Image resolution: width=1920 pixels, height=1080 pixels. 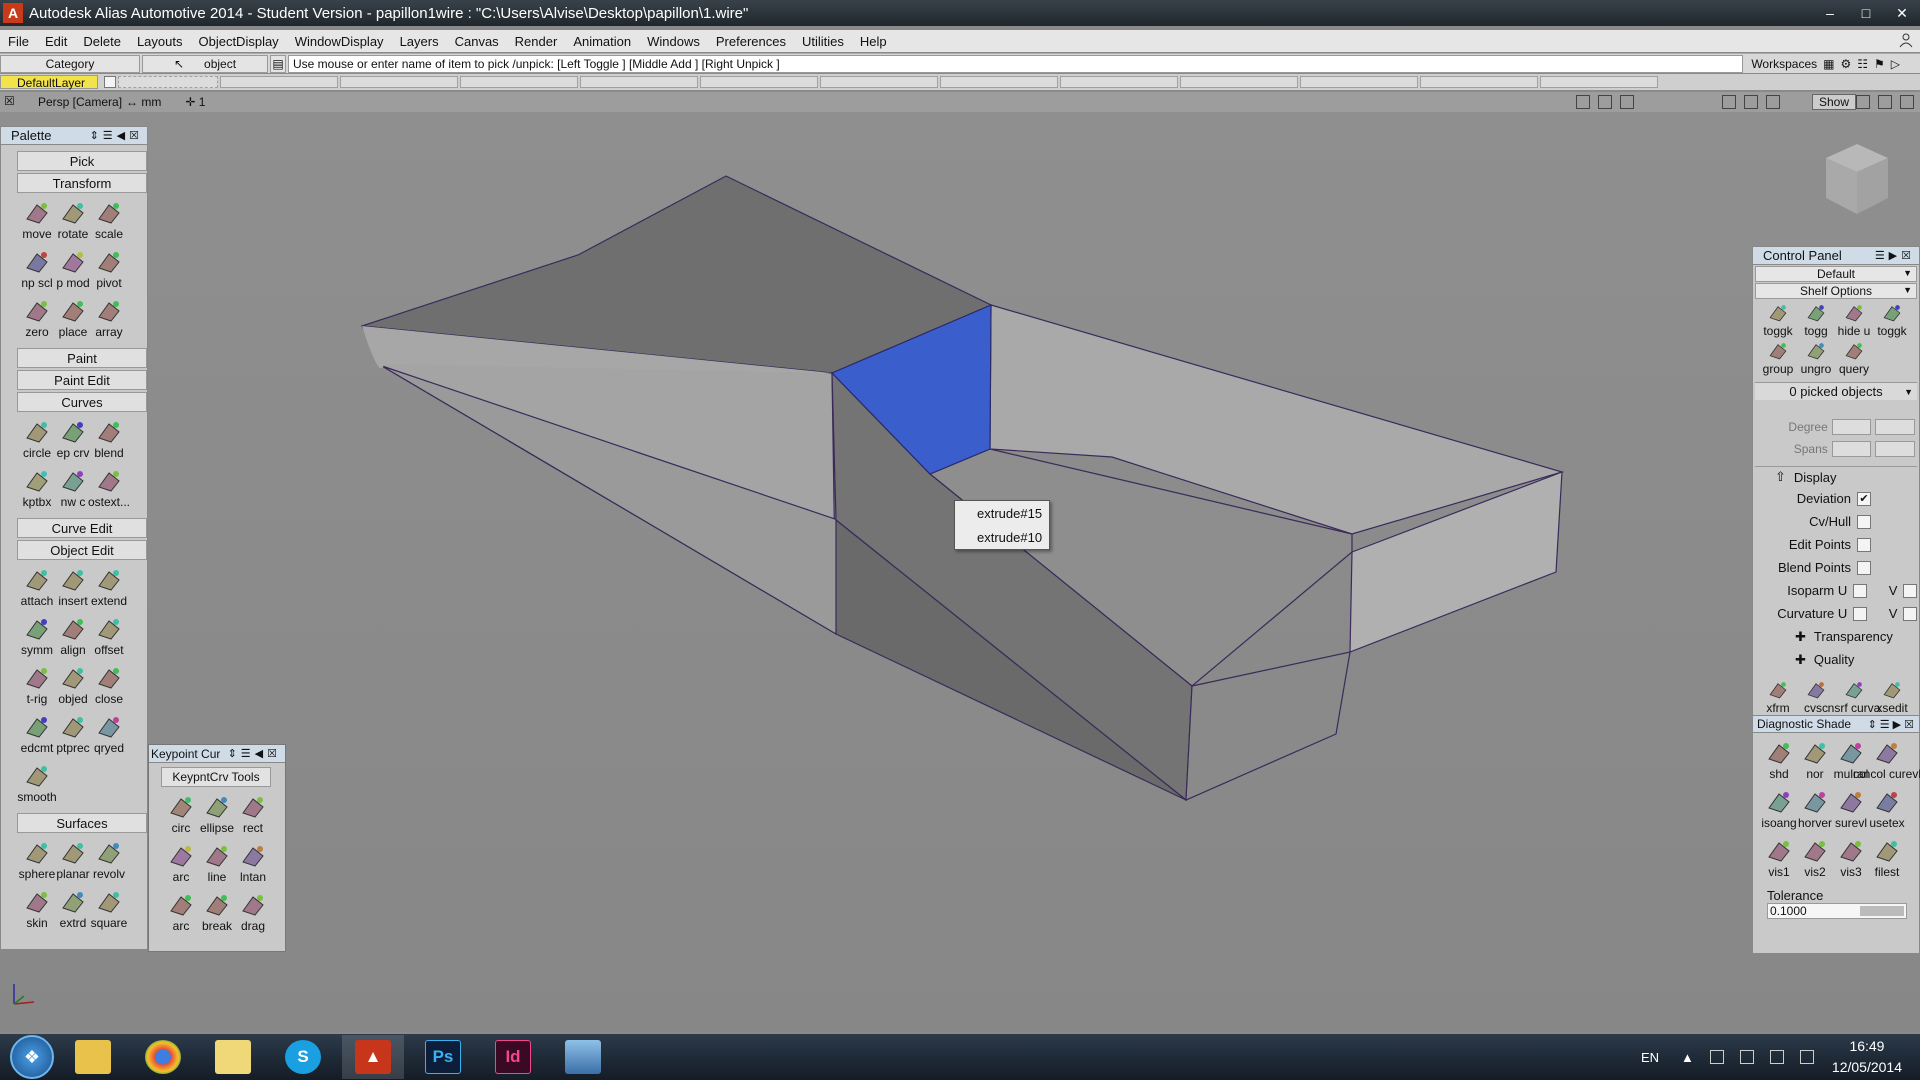 I want to click on tool-query: query, so click(x=1854, y=357).